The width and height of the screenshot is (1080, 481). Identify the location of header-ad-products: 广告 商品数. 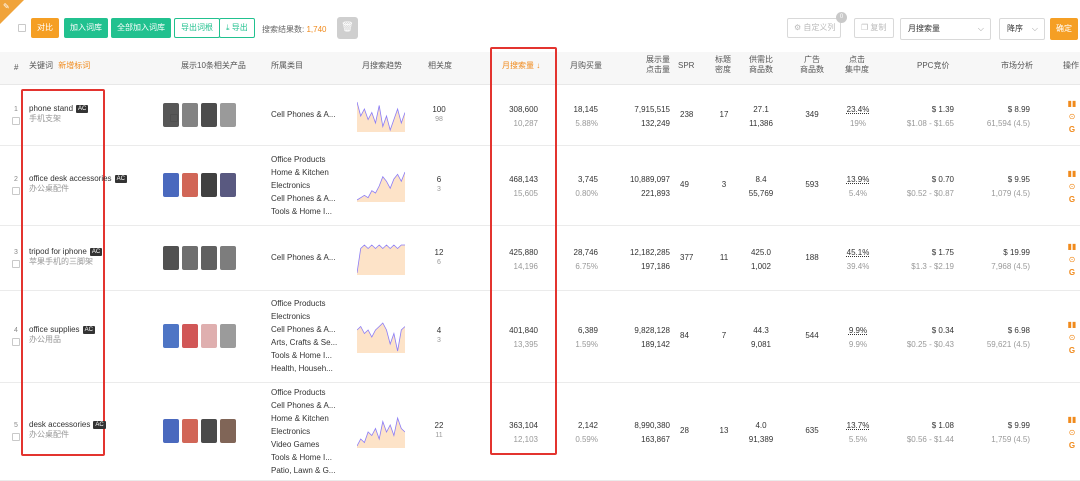
(812, 65).